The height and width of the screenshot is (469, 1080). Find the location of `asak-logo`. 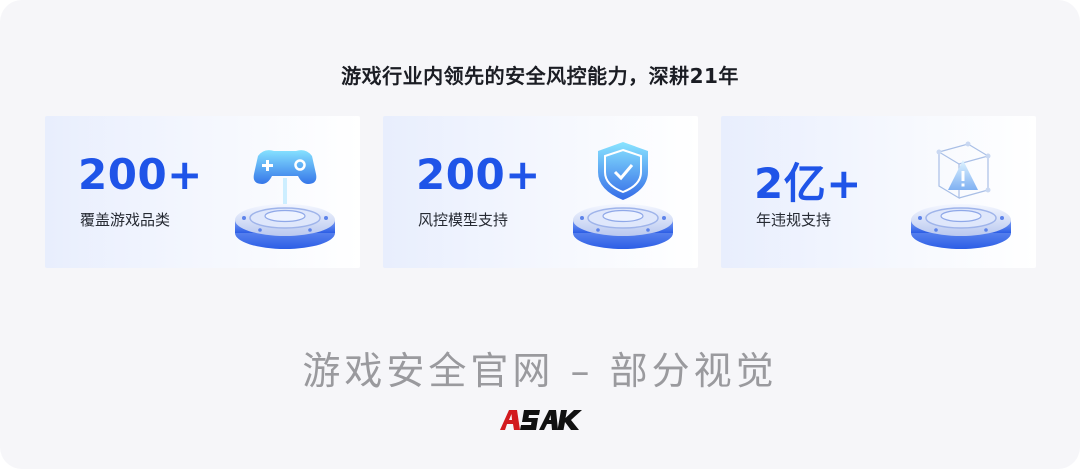

asak-logo is located at coordinates (541, 420).